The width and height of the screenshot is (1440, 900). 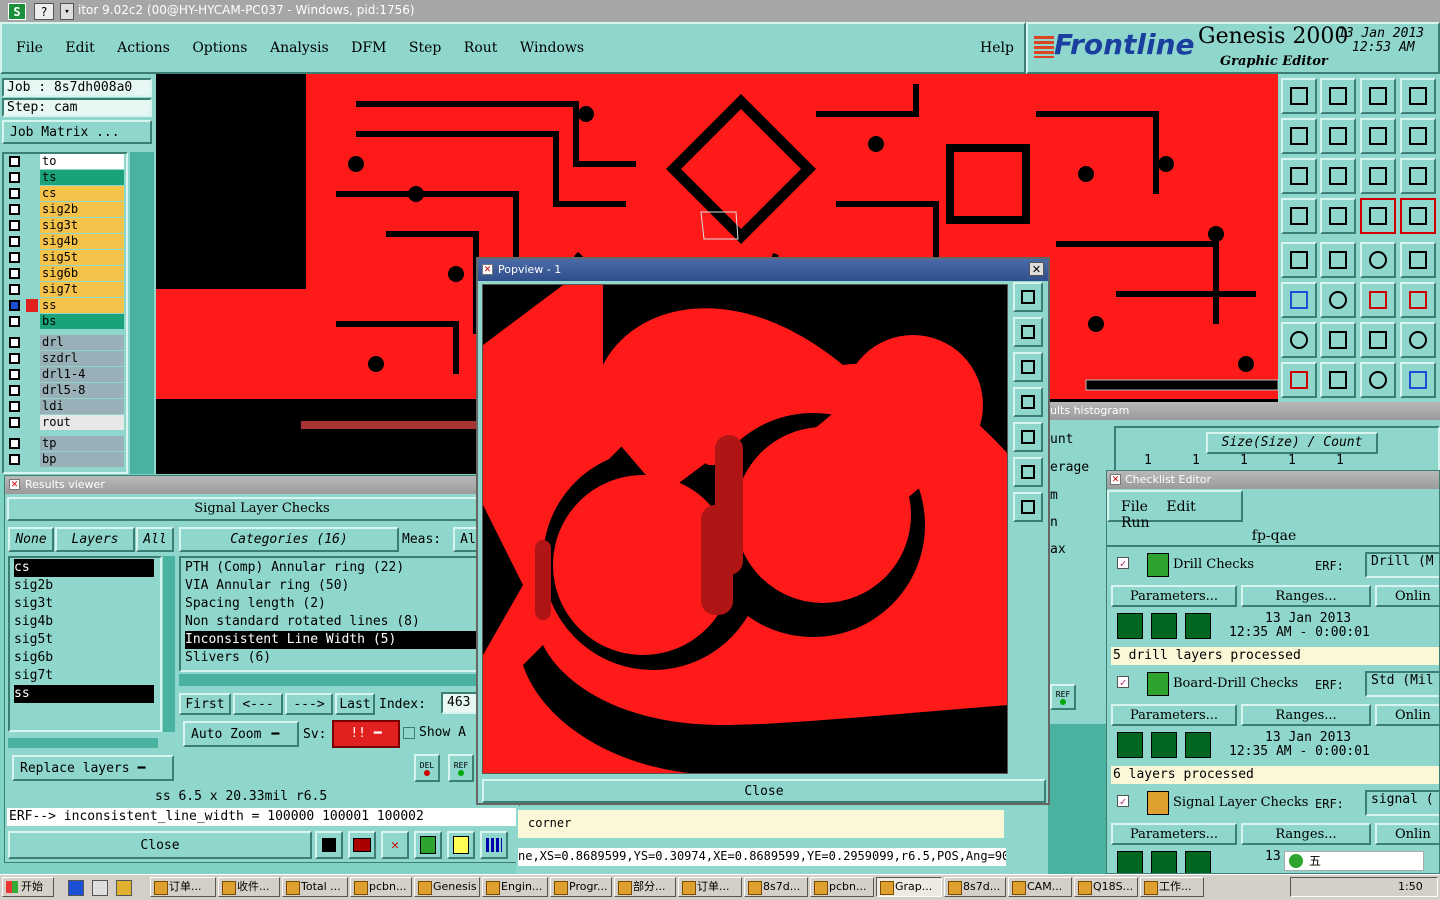 What do you see at coordinates (366, 734) in the screenshot?
I see `sv-menu: !! ━` at bounding box center [366, 734].